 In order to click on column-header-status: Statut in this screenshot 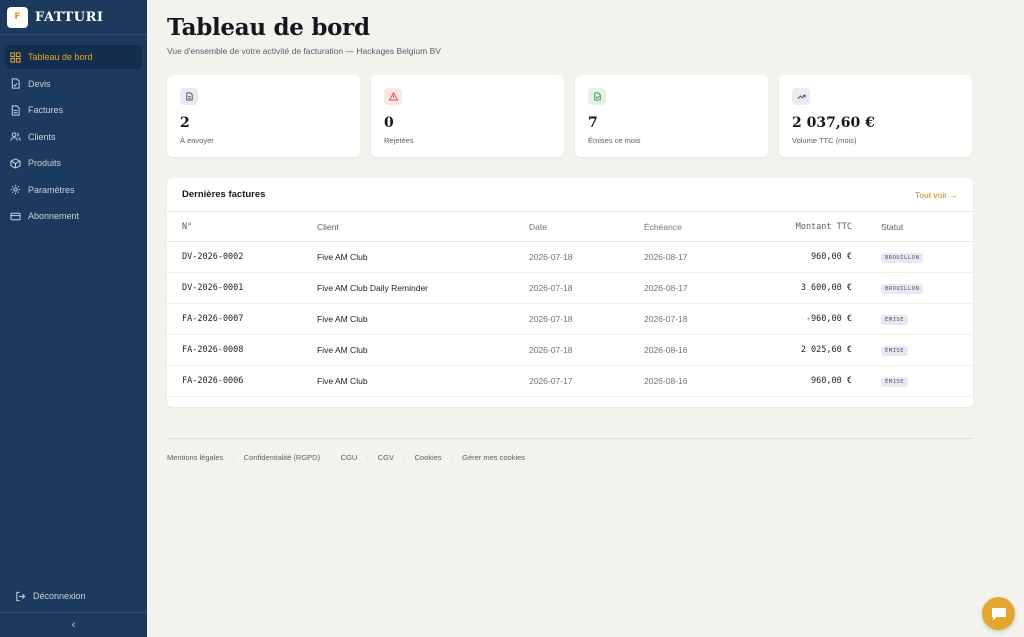, I will do `click(926, 227)`.